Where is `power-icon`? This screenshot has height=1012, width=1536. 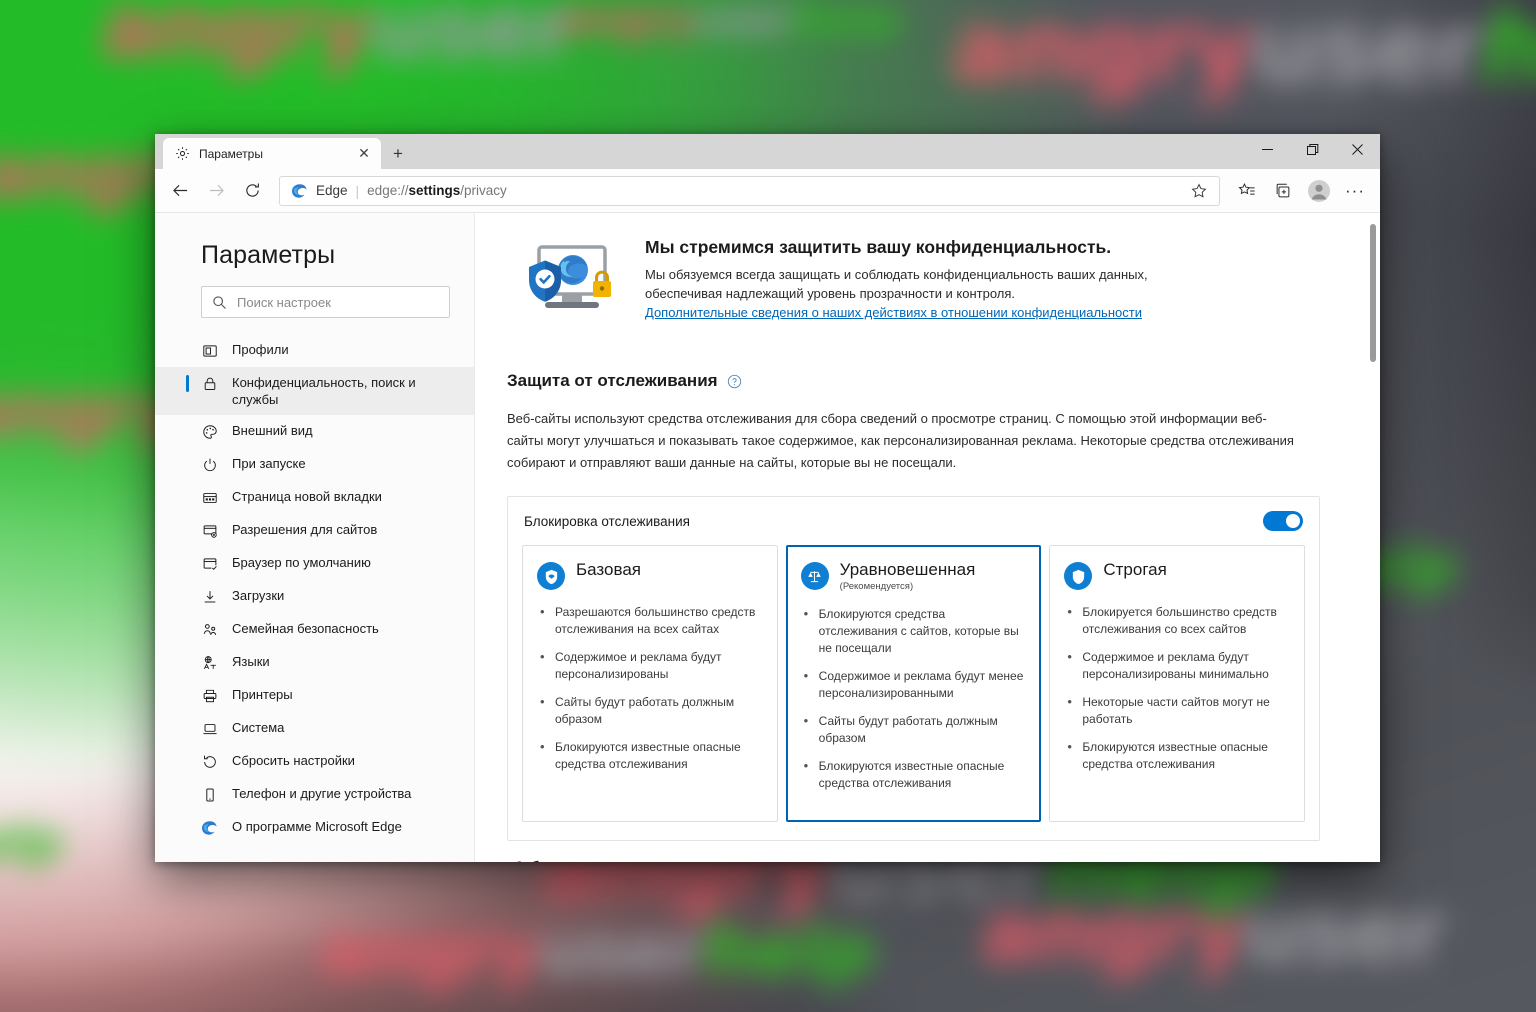 power-icon is located at coordinates (210, 465).